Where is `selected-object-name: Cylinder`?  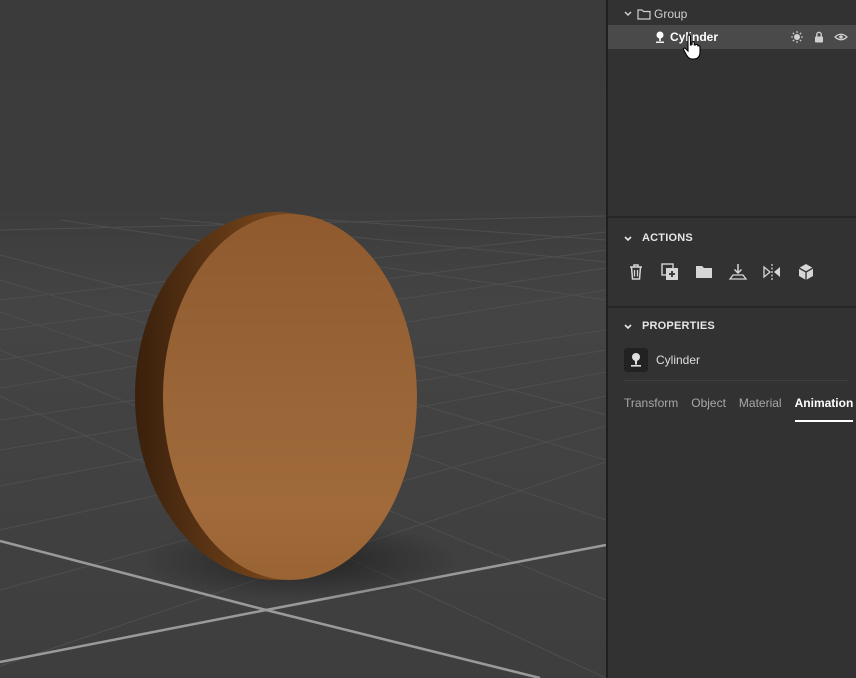 selected-object-name: Cylinder is located at coordinates (678, 360).